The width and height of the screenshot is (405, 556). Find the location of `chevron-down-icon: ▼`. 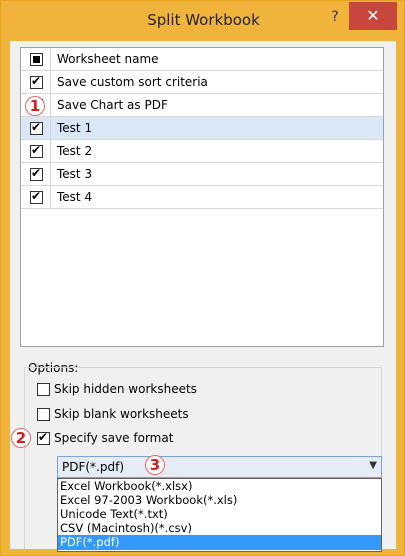

chevron-down-icon: ▼ is located at coordinates (373, 465).